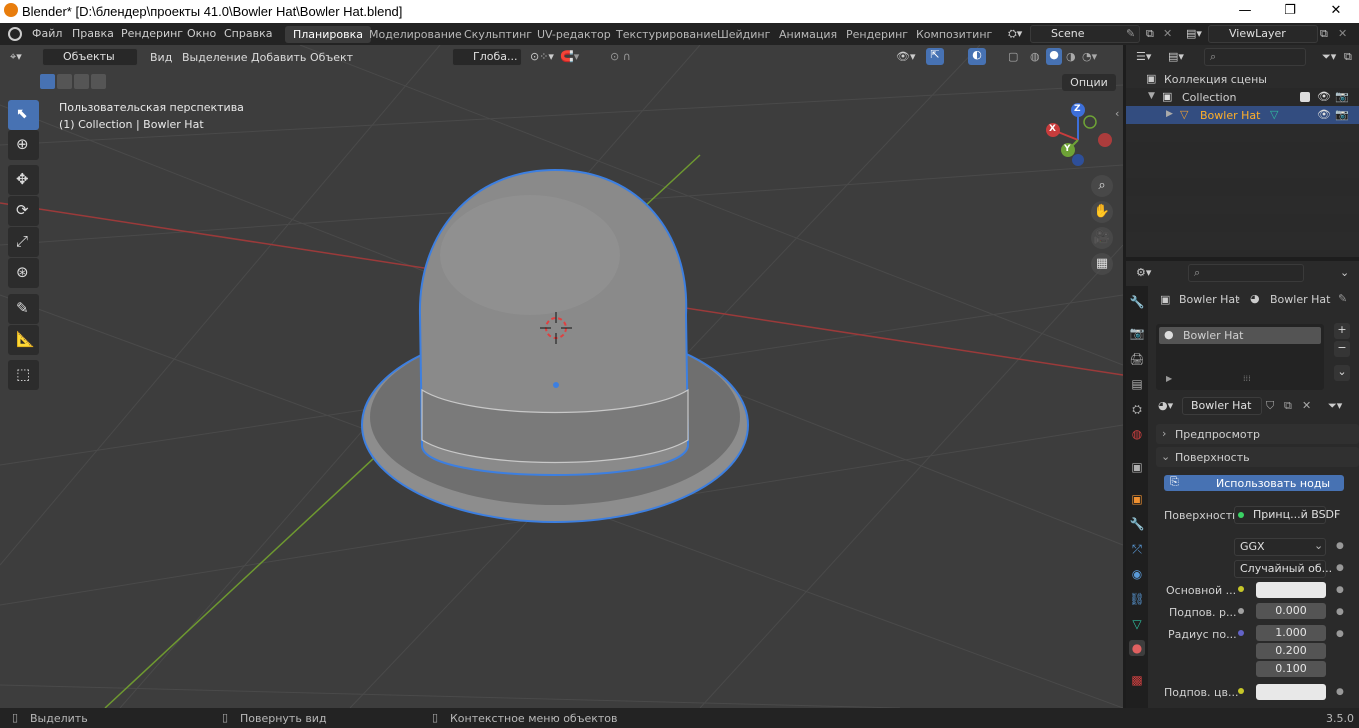 Image resolution: width=1359 pixels, height=728 pixels. I want to click on remove-slot-button: −, so click(1342, 349).